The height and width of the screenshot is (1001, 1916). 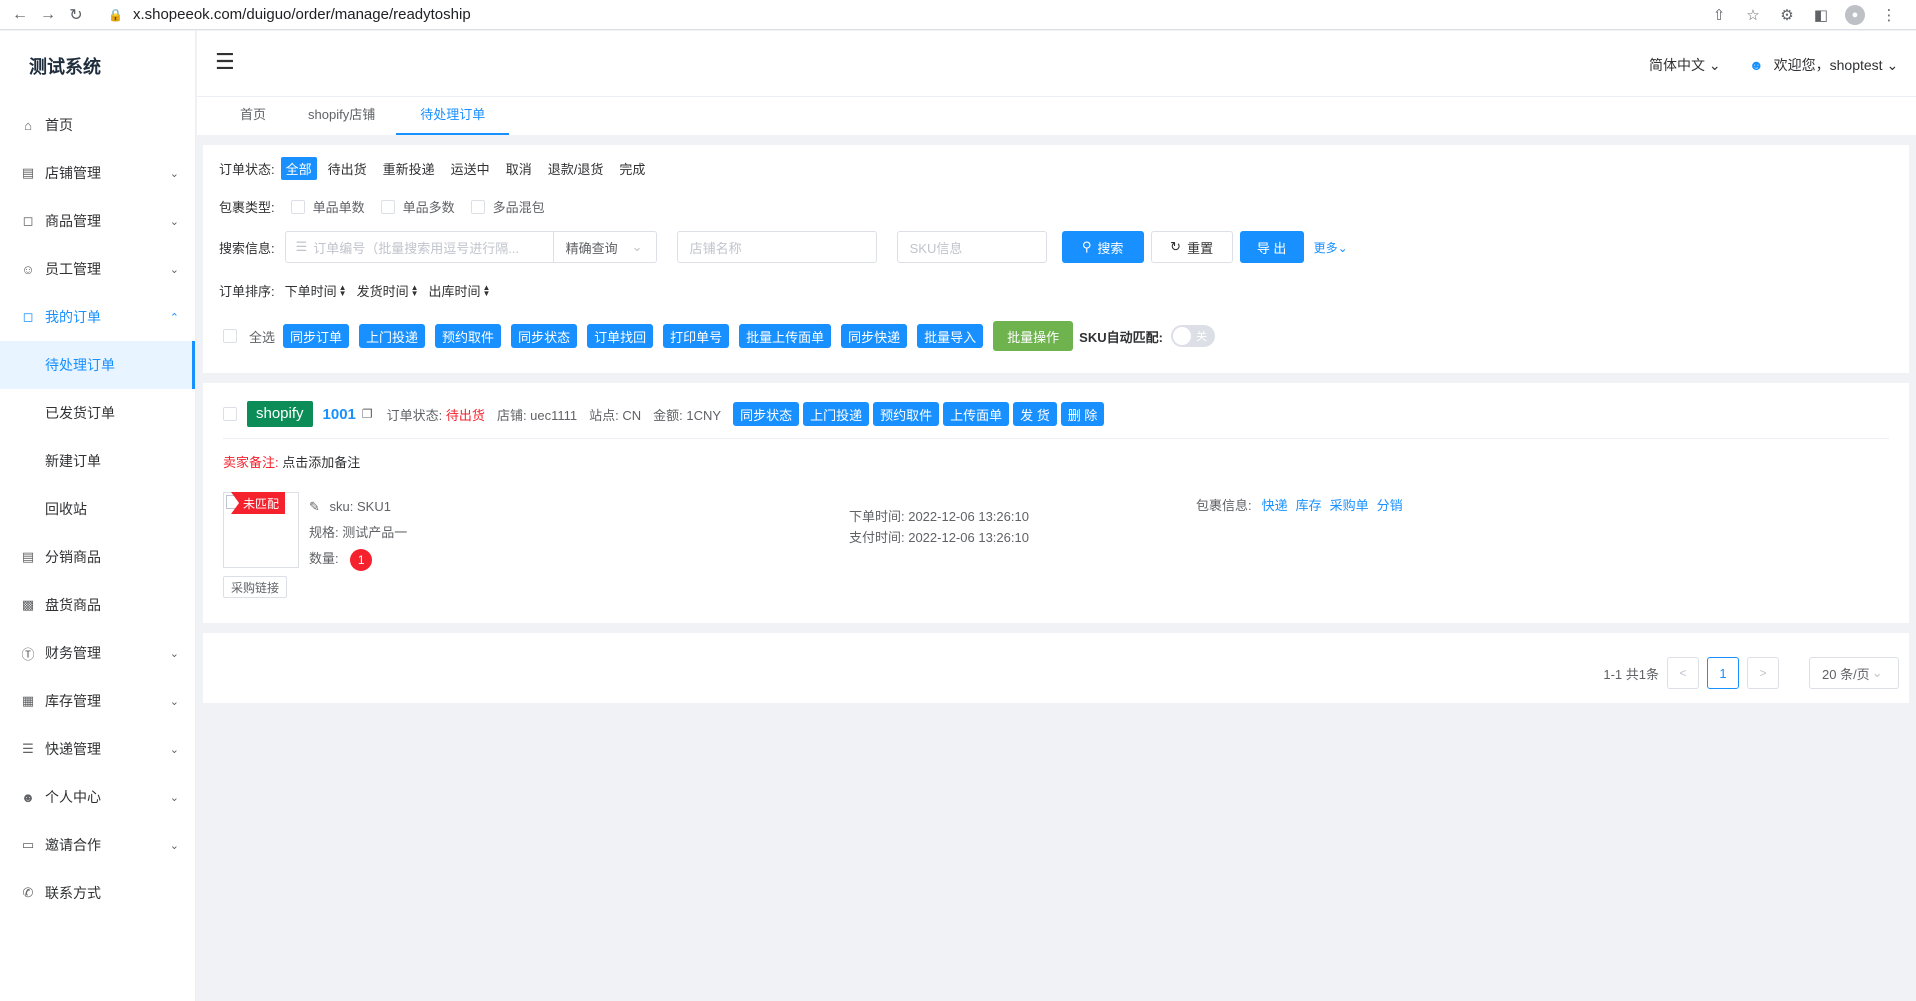 What do you see at coordinates (591, 248) in the screenshot?
I see `query-mode-value: 精确查询` at bounding box center [591, 248].